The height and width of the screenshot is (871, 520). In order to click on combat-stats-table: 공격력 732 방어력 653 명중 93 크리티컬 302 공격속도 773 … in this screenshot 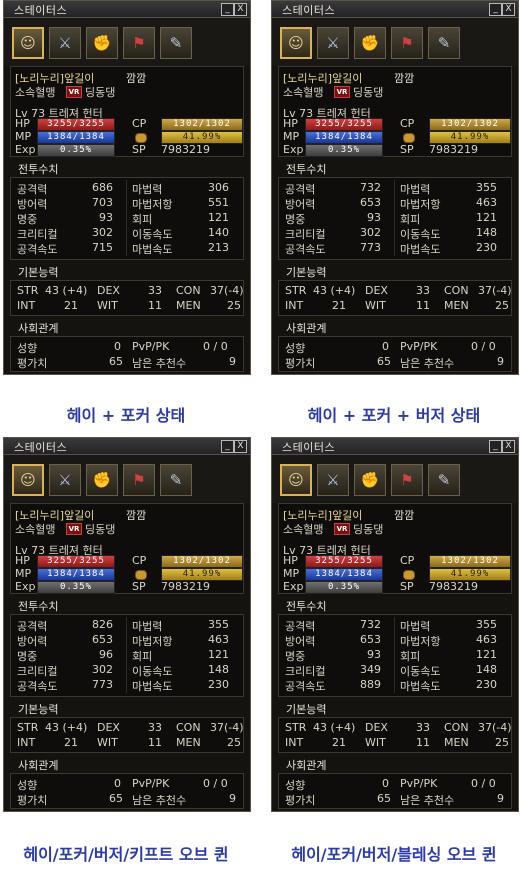, I will do `click(395, 218)`.